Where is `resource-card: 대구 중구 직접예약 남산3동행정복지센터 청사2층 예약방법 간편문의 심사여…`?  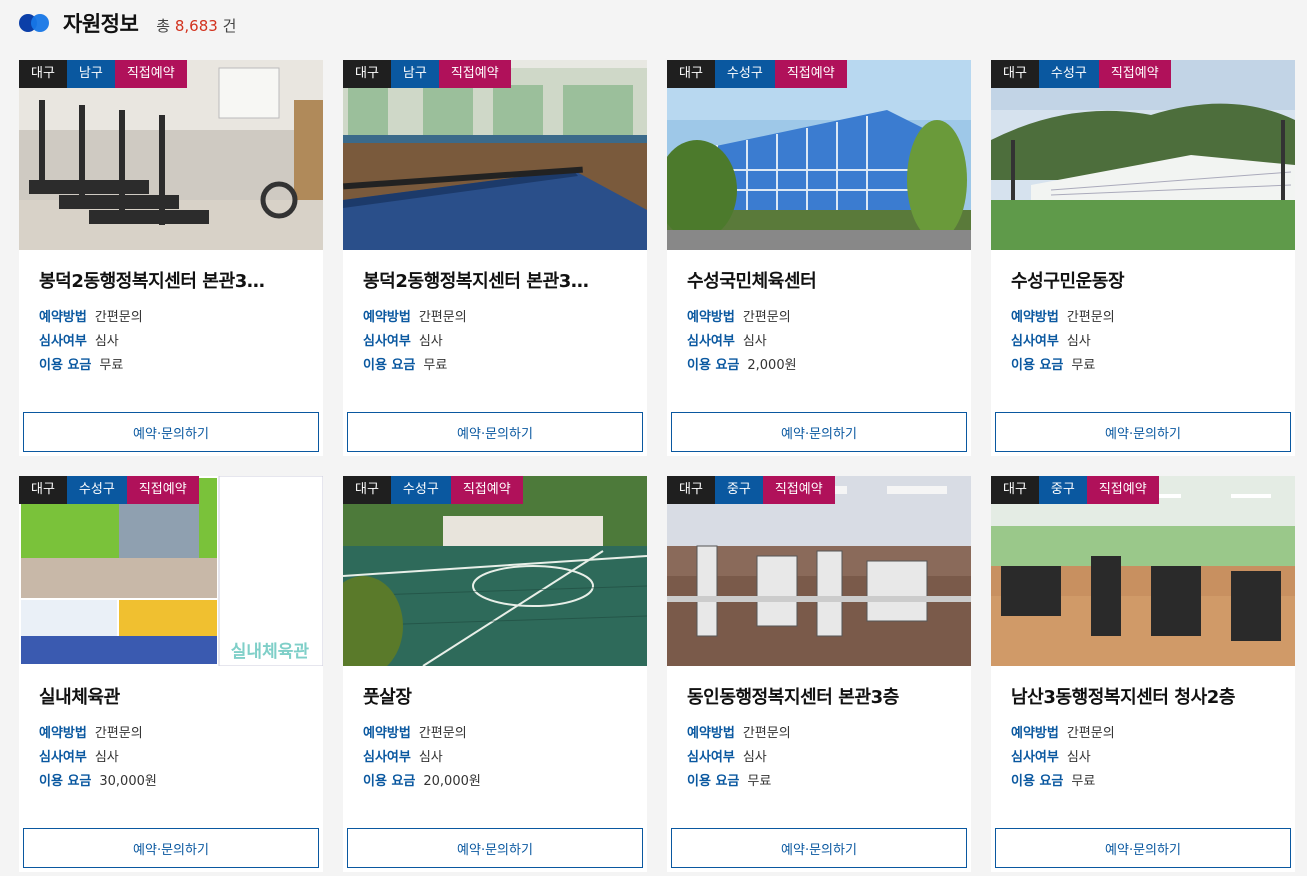
resource-card: 대구 중구 직접예약 남산3동행정복지센터 청사2층 예약방법 간편문의 심사여… is located at coordinates (1143, 674).